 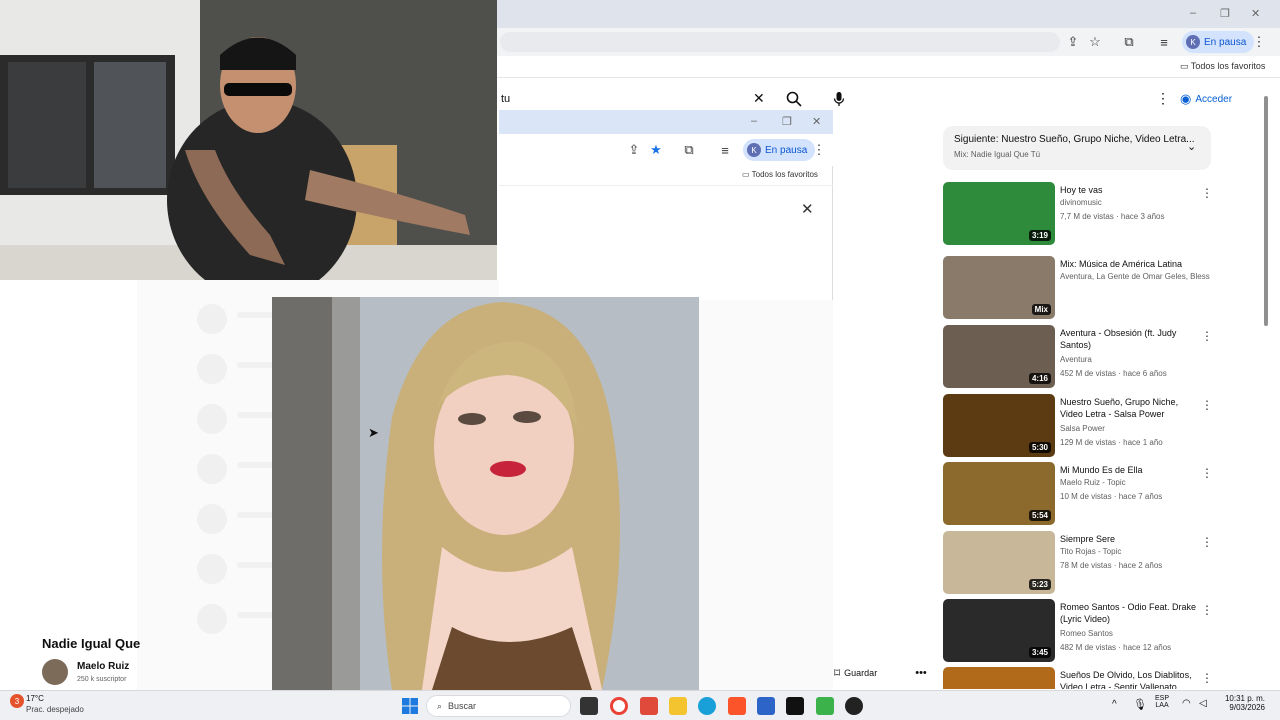 What do you see at coordinates (1130, 264) in the screenshot?
I see `video-title: Mix: Música de América Latina` at bounding box center [1130, 264].